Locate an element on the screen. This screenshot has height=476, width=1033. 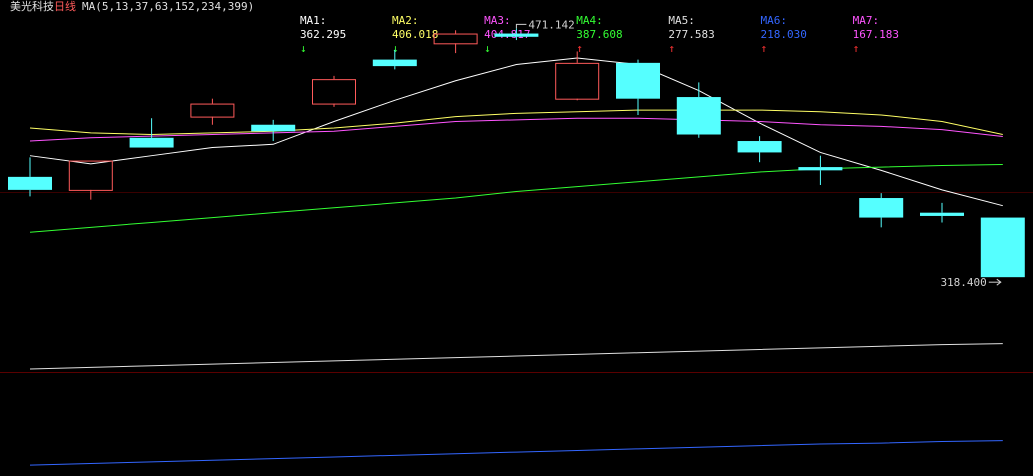
low-price-label: 318.400 is located at coordinates (963, 282).